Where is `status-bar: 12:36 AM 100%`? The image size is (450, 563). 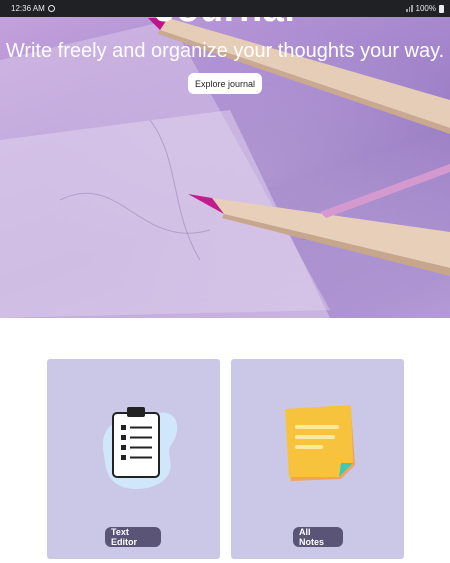 status-bar: 12:36 AM 100% is located at coordinates (225, 8).